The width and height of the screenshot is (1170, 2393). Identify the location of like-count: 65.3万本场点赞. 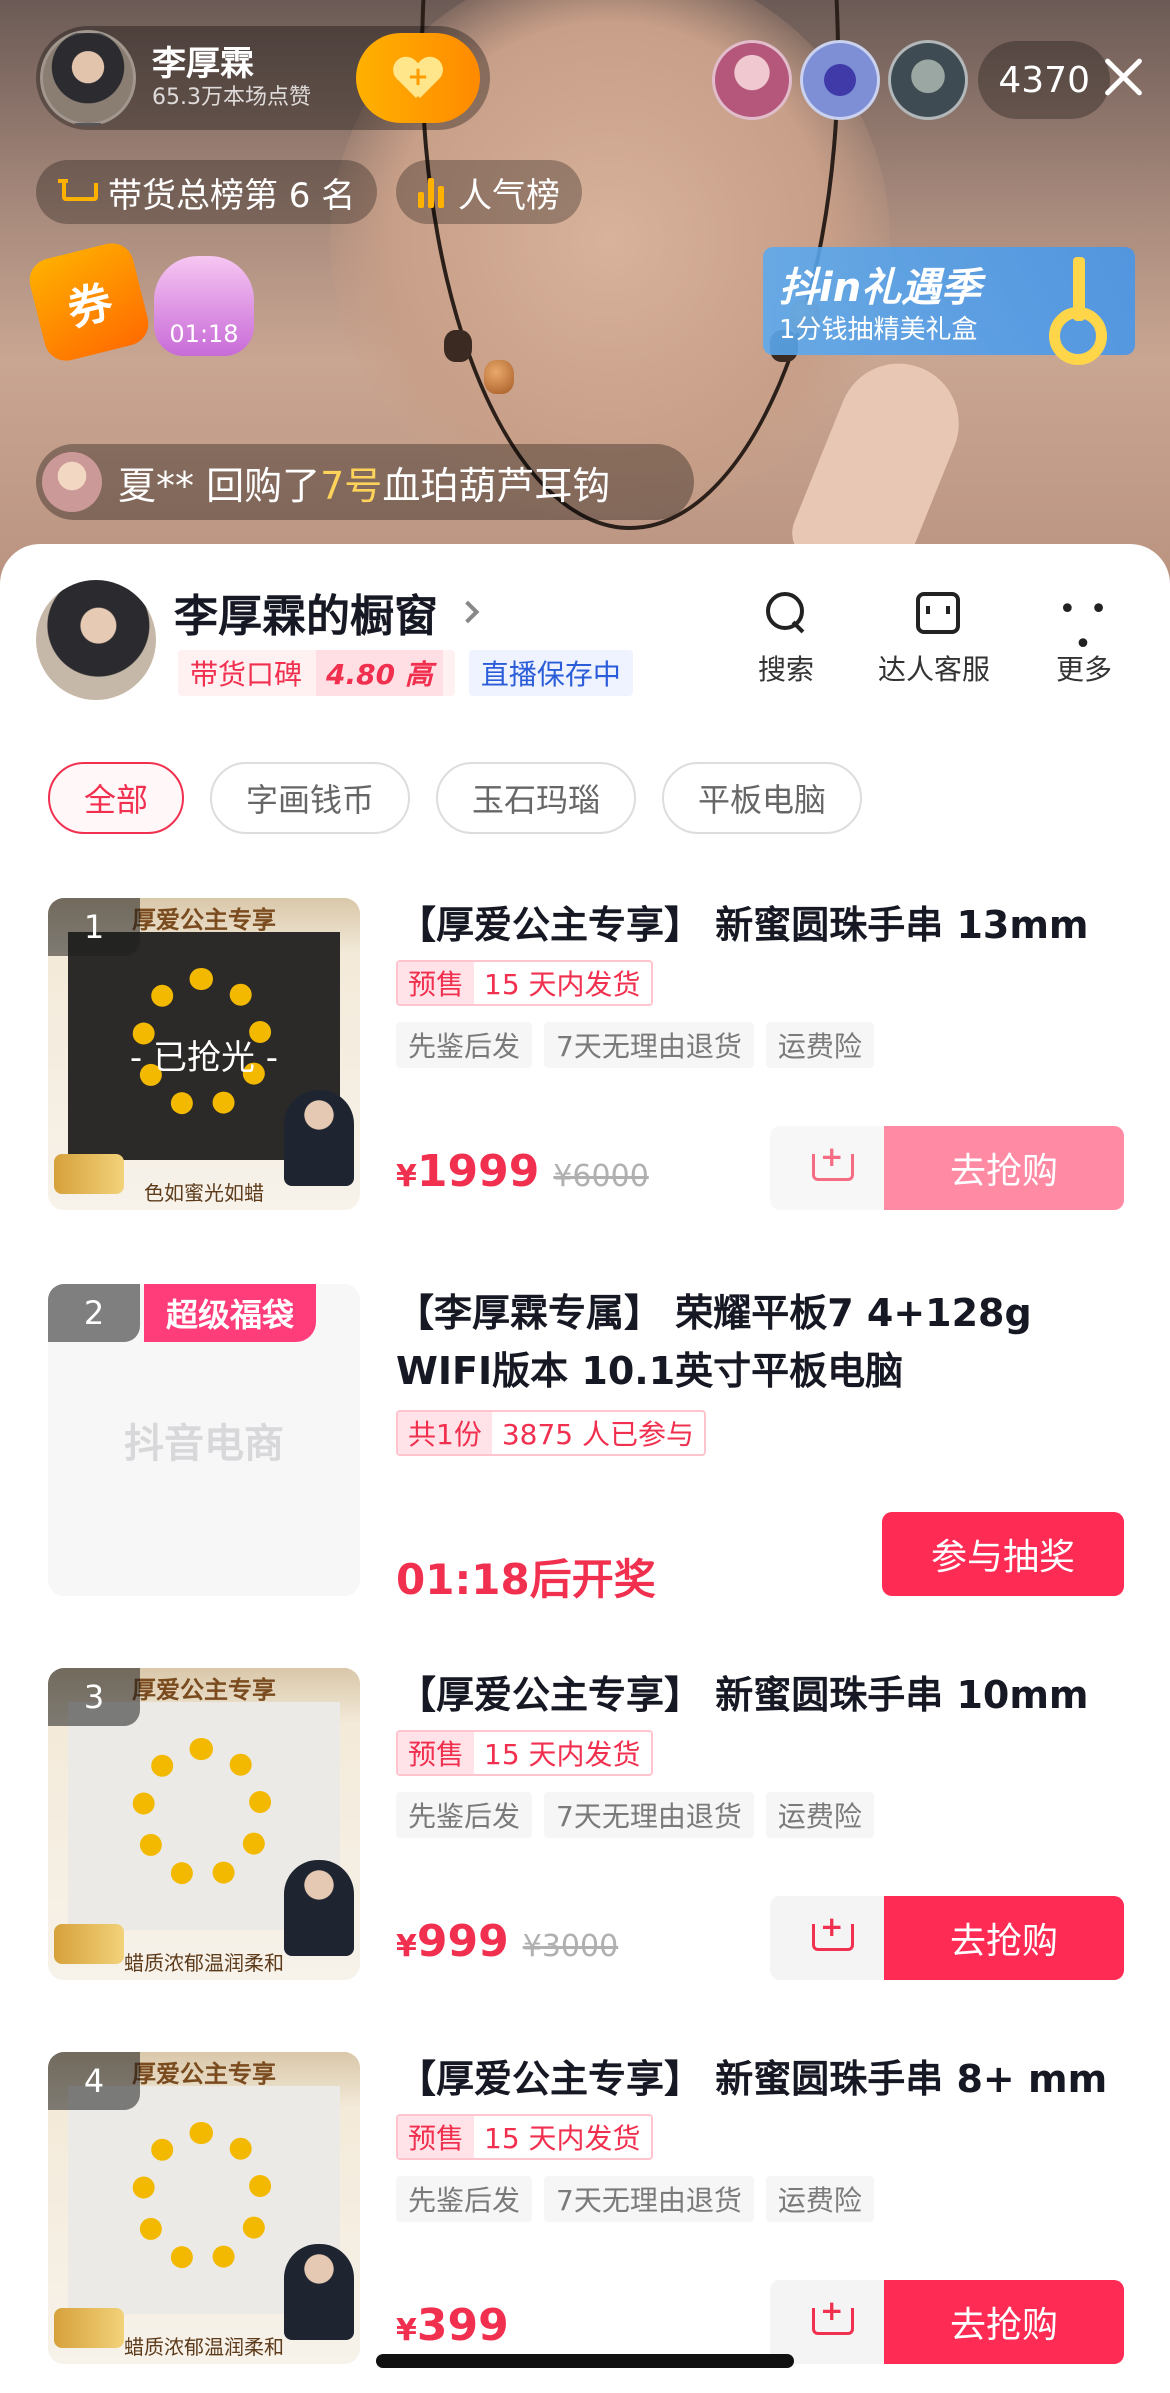
(231, 97).